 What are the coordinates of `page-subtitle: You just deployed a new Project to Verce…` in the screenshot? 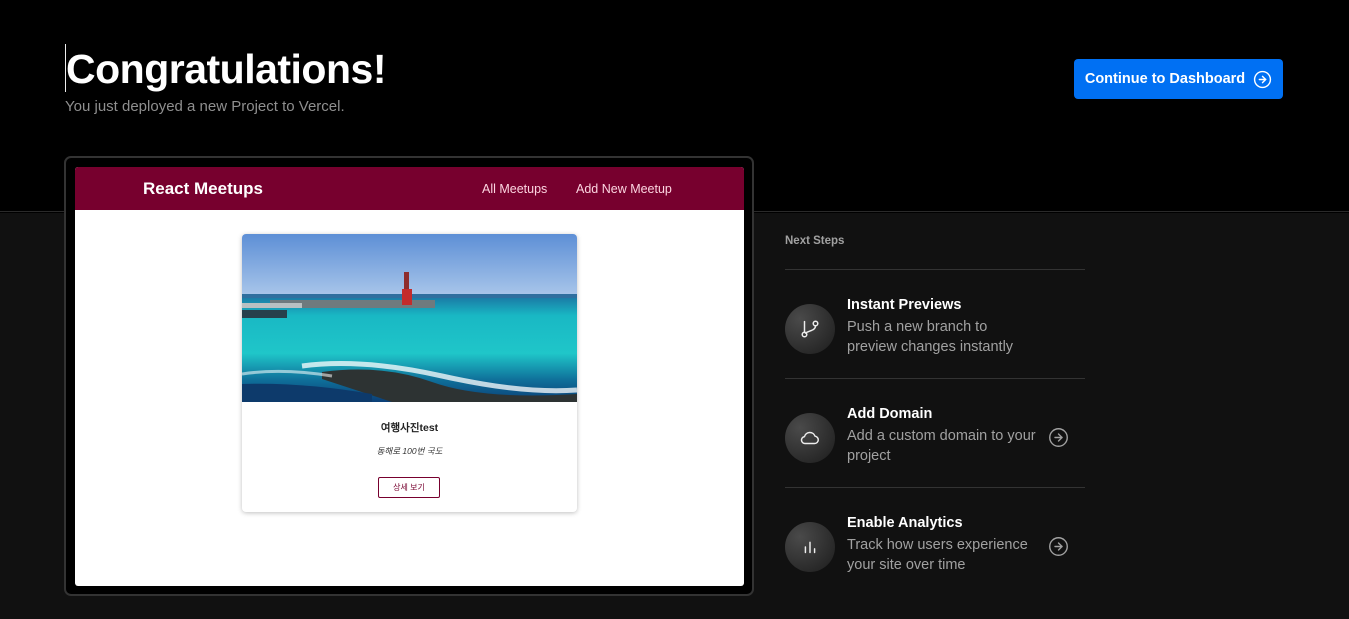 It's located at (205, 106).